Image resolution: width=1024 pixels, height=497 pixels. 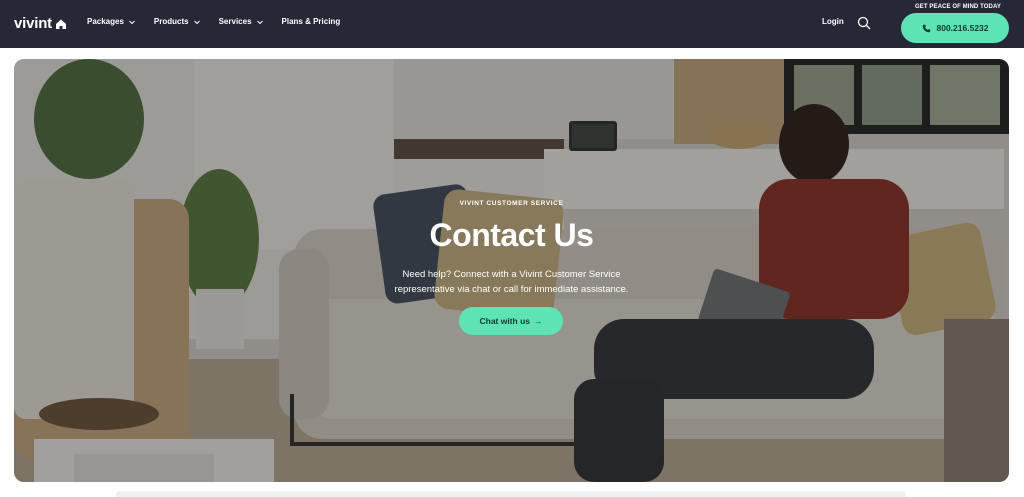 I want to click on nav-services: Services, so click(x=241, y=21).